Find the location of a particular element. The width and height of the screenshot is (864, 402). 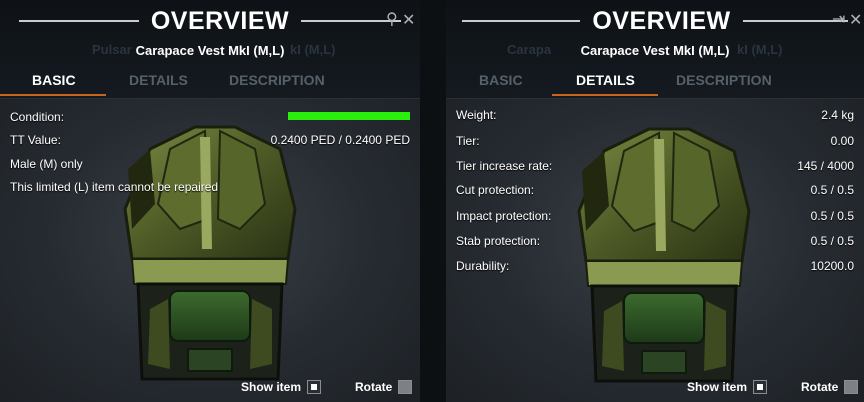

cut-protection-value: 0.5 / 0.5 is located at coordinates (832, 190).